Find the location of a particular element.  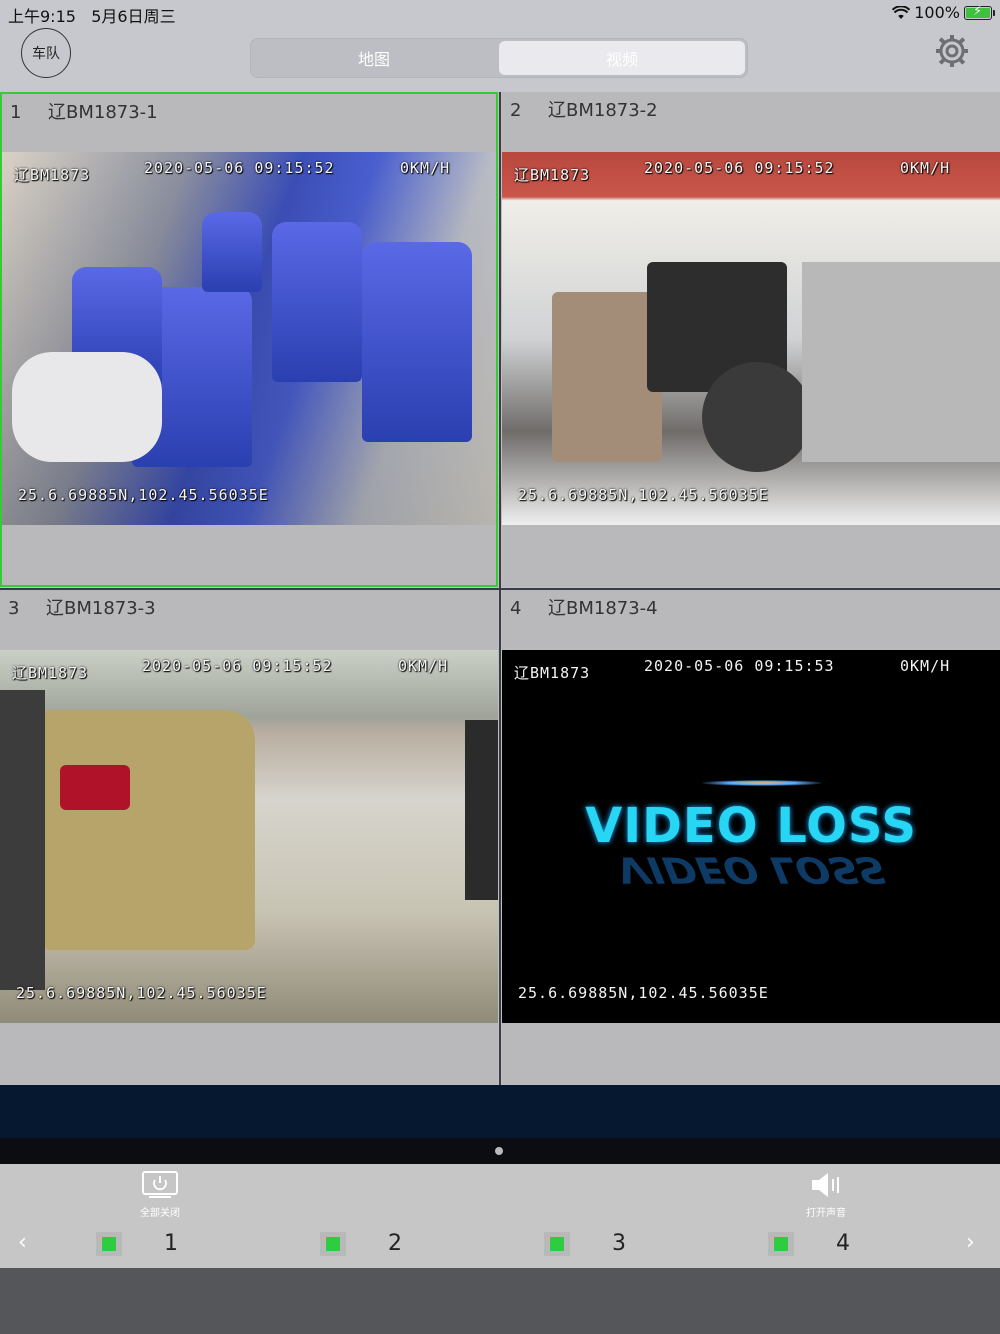

cell-title: 辽BM1873-3 is located at coordinates (101, 608).